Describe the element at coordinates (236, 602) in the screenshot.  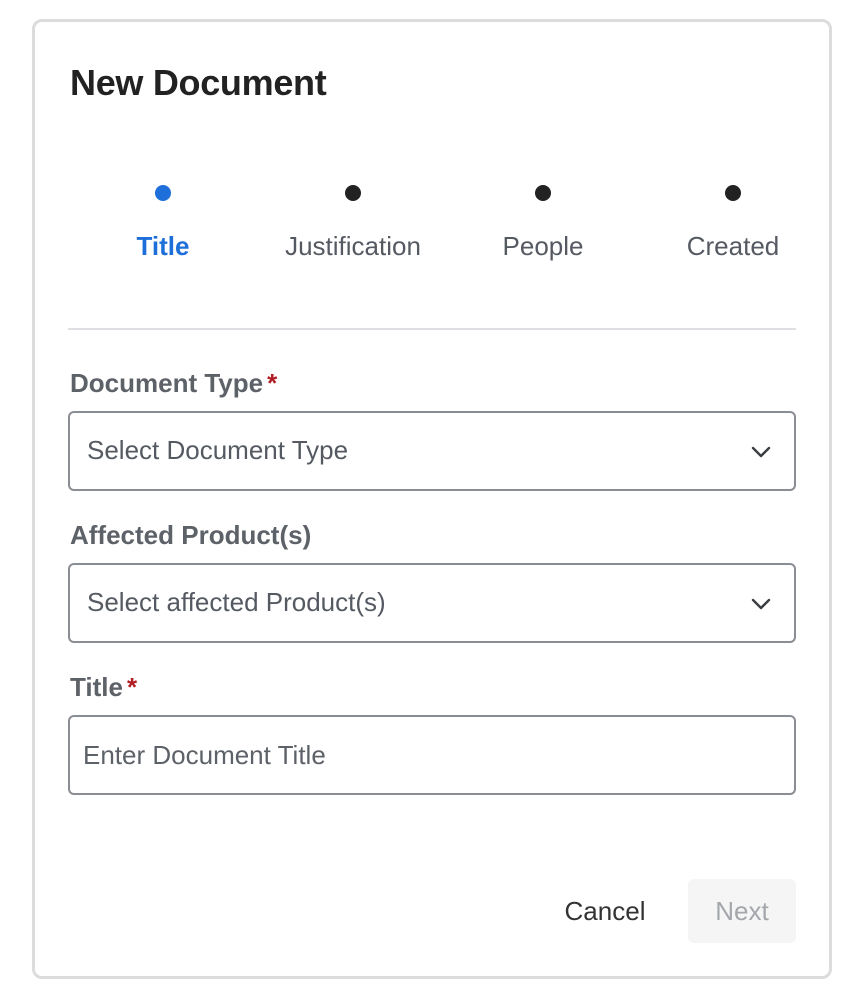
I see `affected-products-value: Select affected Product(s)` at that location.